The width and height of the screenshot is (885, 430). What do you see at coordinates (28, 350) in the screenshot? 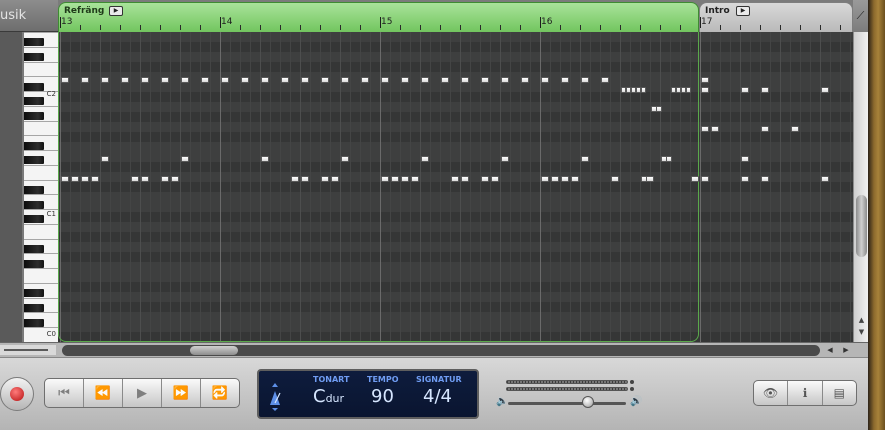
I see `keyboard-size-slider` at bounding box center [28, 350].